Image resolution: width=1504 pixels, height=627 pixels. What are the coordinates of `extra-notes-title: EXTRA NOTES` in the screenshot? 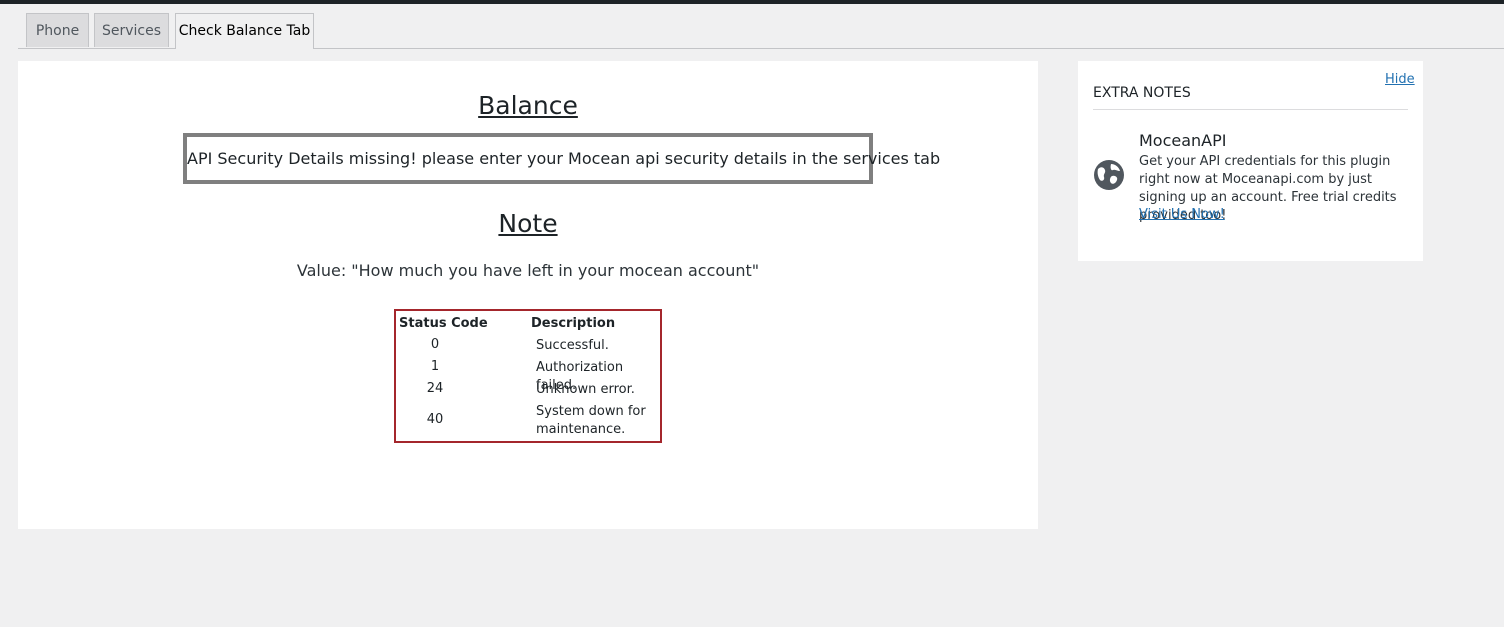 It's located at (1142, 93).